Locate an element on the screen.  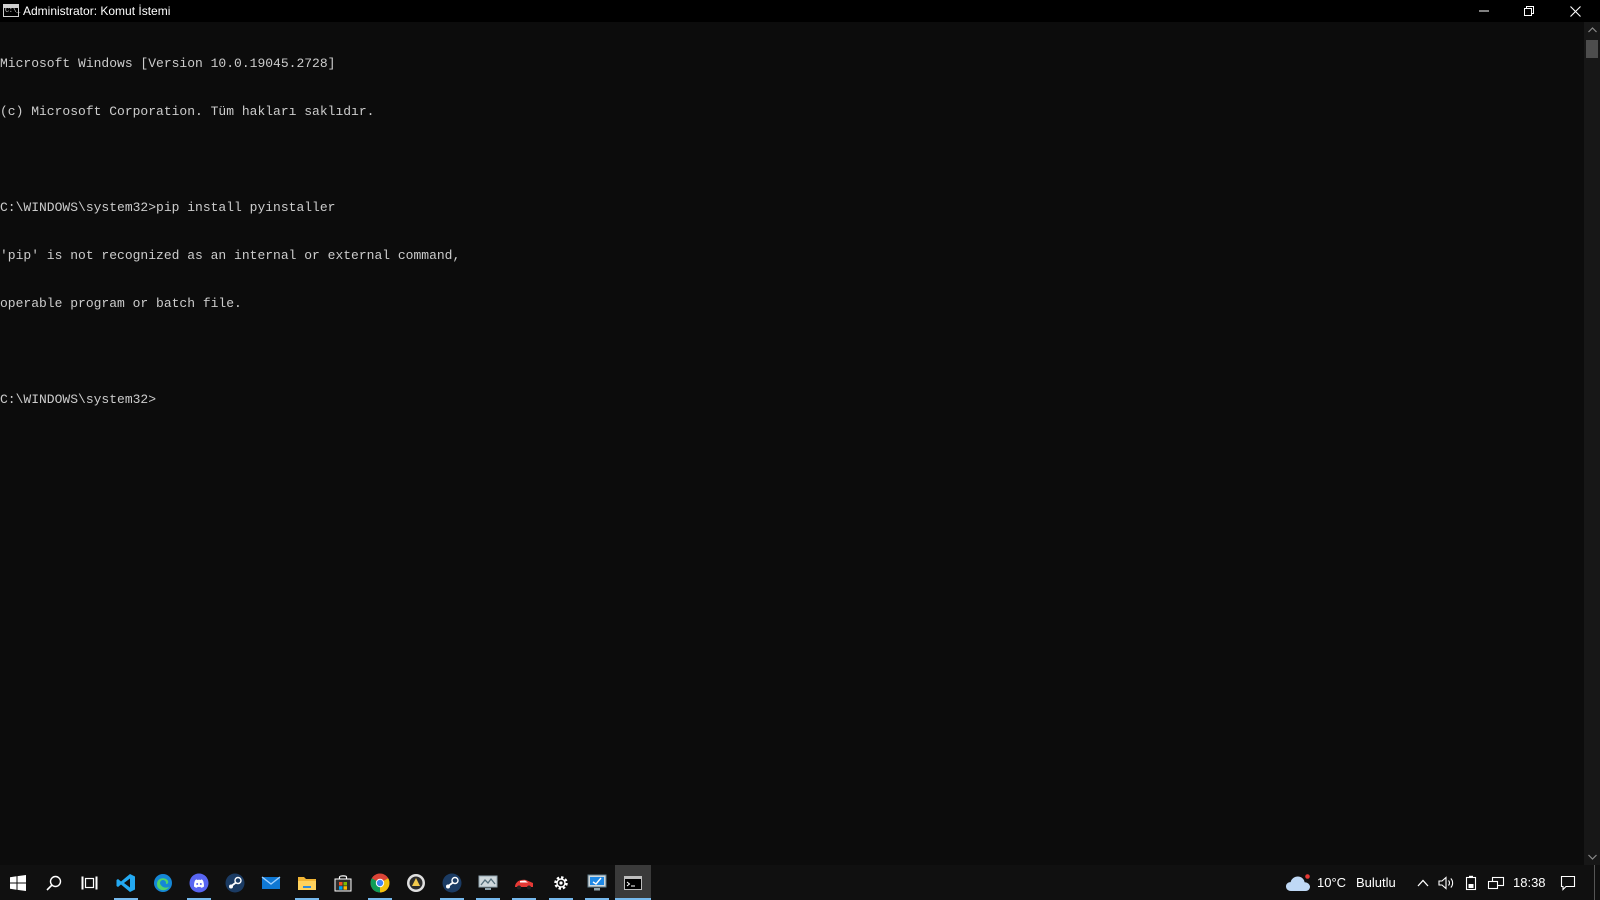
taskbar-app-vscode is located at coordinates (126, 882).